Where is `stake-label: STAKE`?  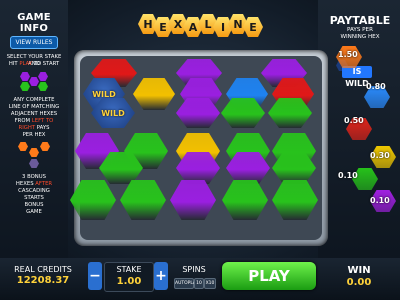 stake-label: STAKE is located at coordinates (129, 269).